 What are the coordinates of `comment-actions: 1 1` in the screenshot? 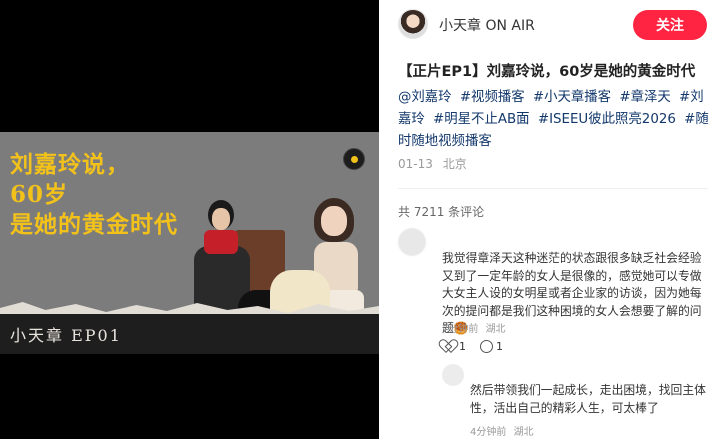 It's located at (472, 346).